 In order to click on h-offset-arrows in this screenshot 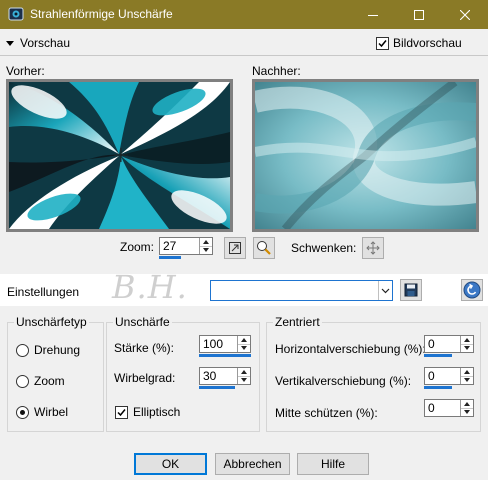, I will do `click(466, 344)`.